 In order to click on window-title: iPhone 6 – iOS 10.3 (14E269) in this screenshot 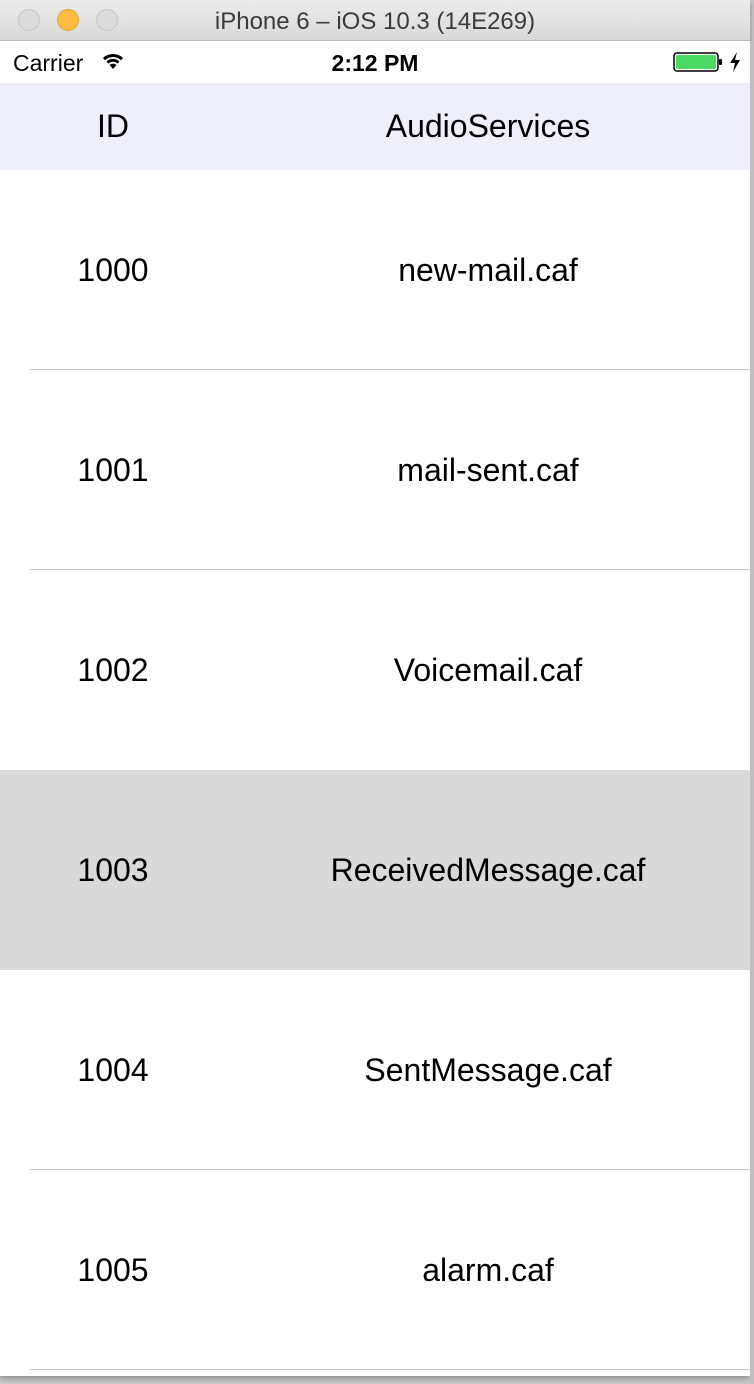, I will do `click(375, 21)`.